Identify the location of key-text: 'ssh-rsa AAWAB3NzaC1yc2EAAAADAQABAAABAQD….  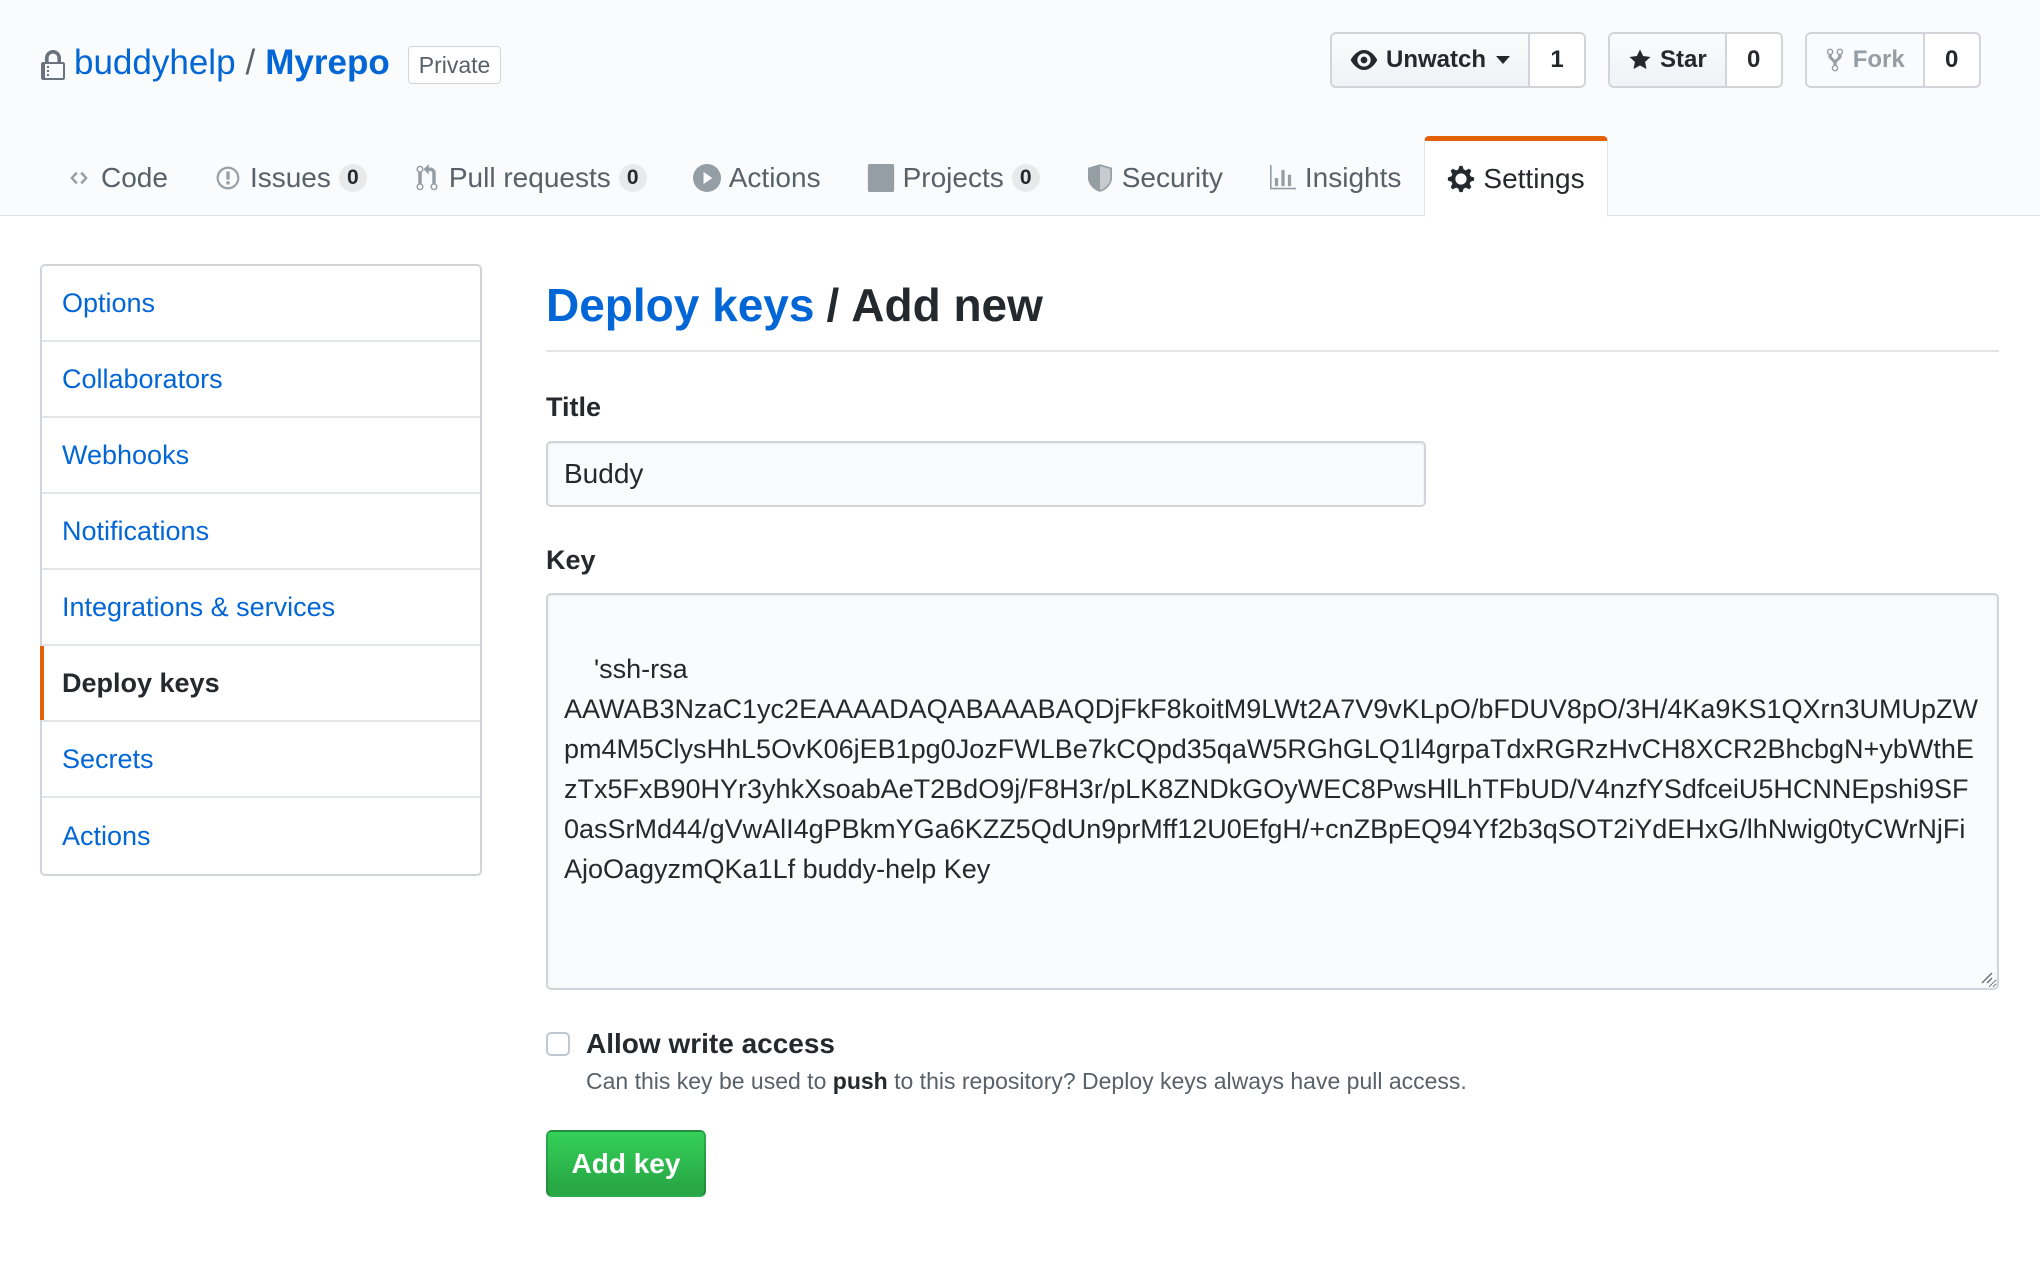
(1271, 769).